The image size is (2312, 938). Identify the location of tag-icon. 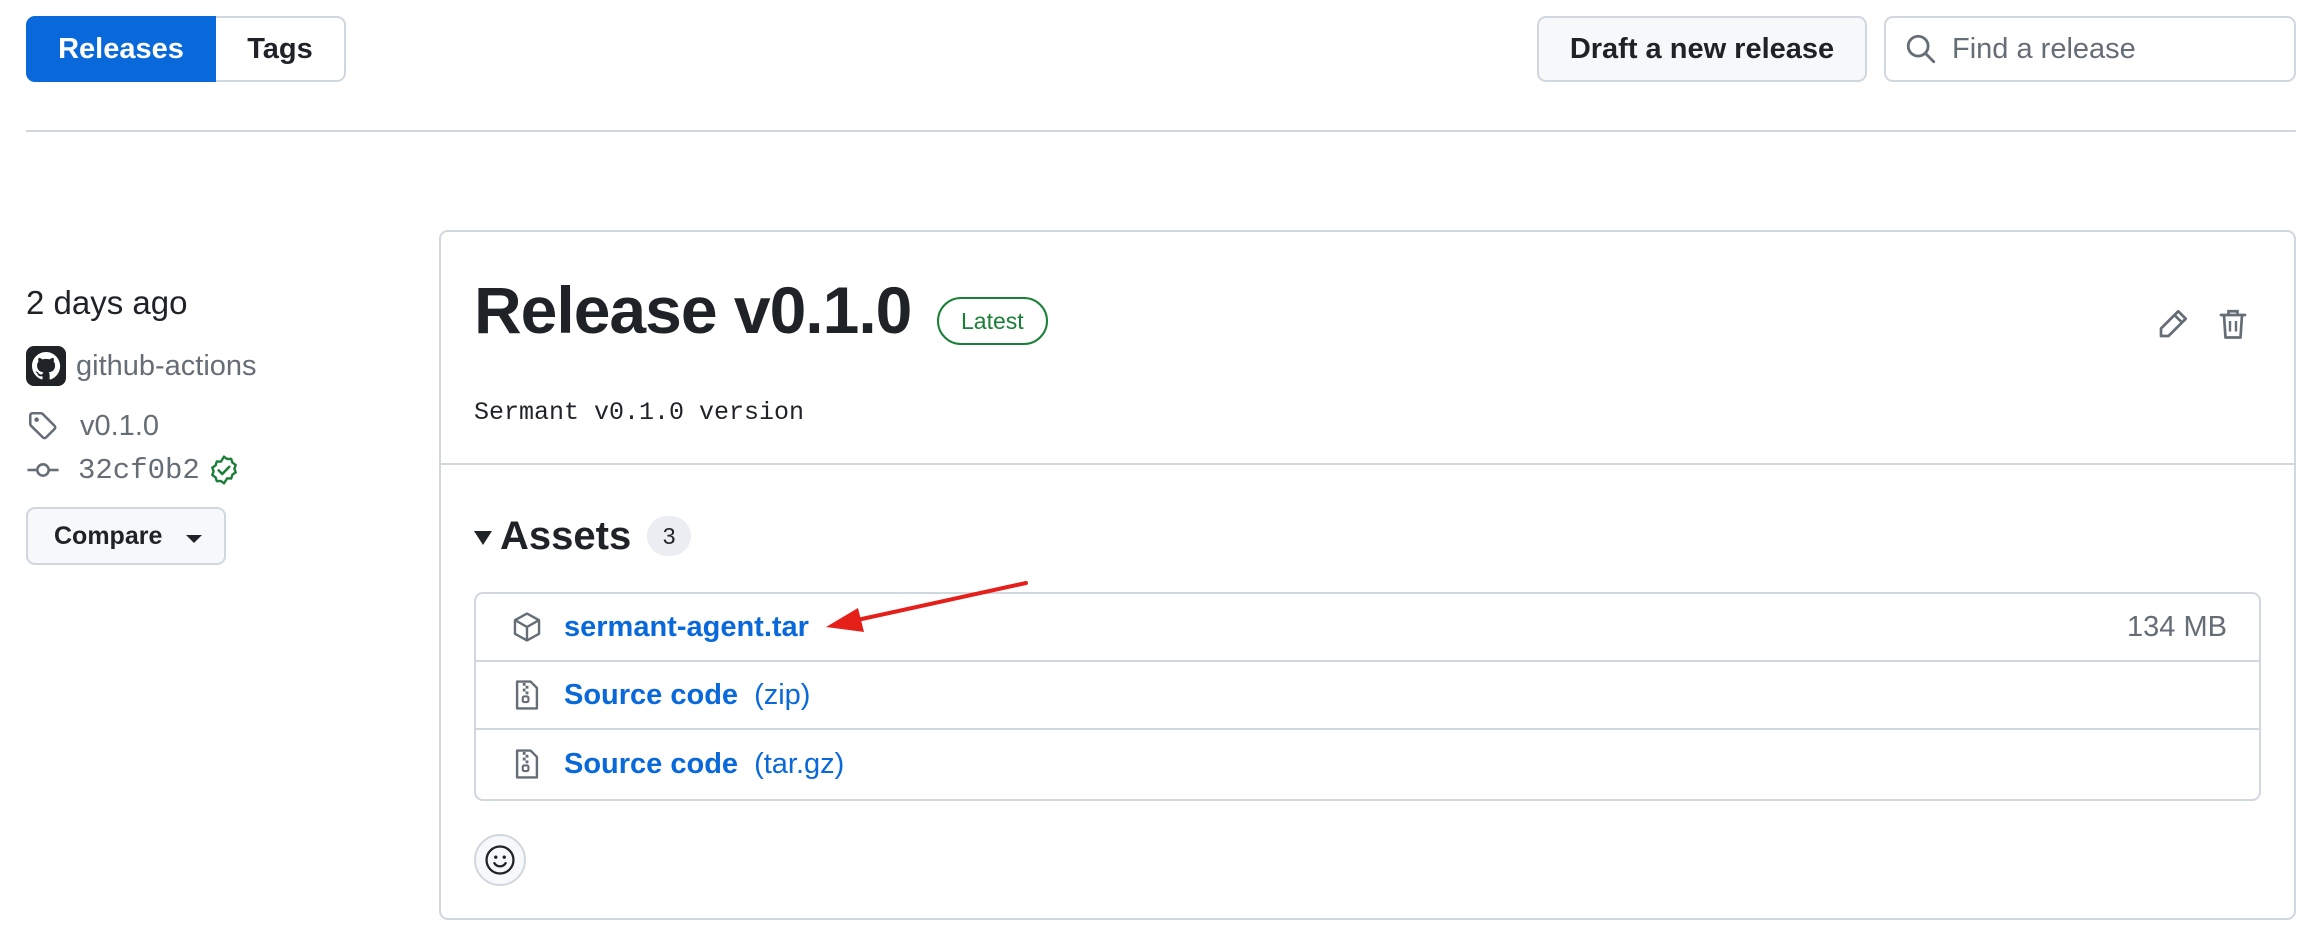
(42, 425).